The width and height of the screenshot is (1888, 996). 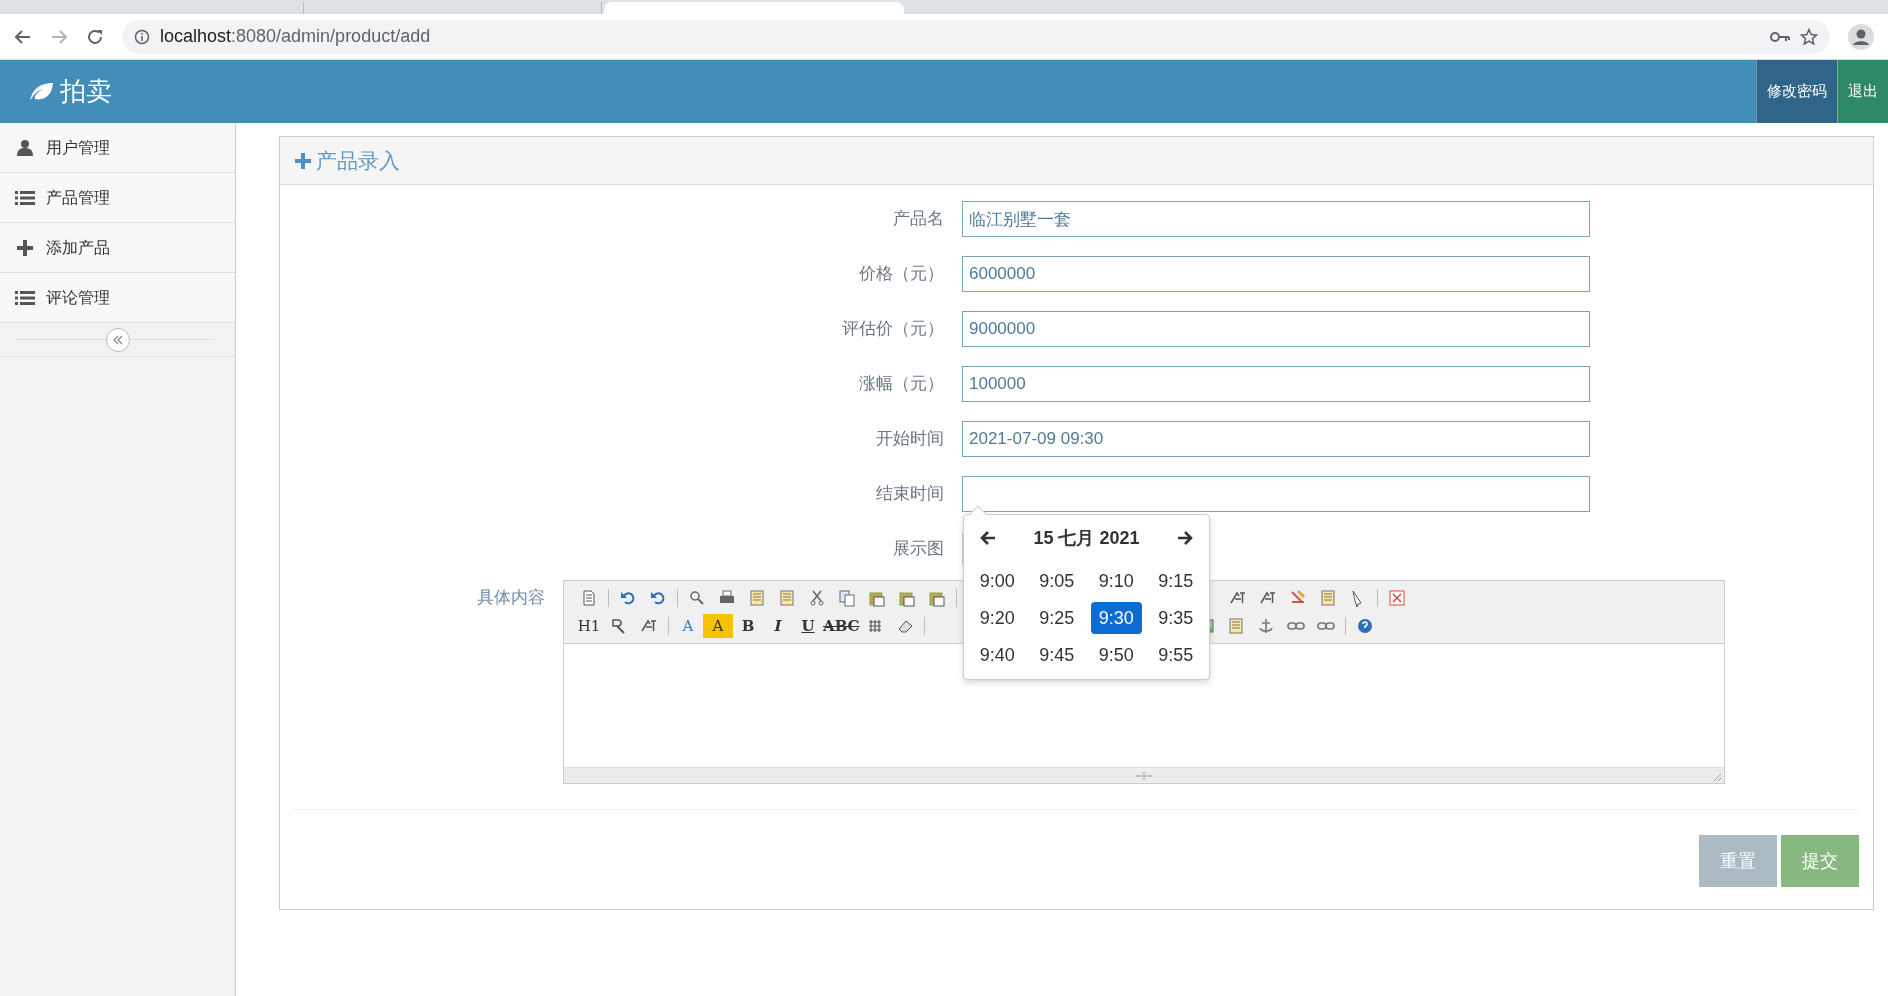 I want to click on brand-title: 拍卖, so click(x=86, y=91).